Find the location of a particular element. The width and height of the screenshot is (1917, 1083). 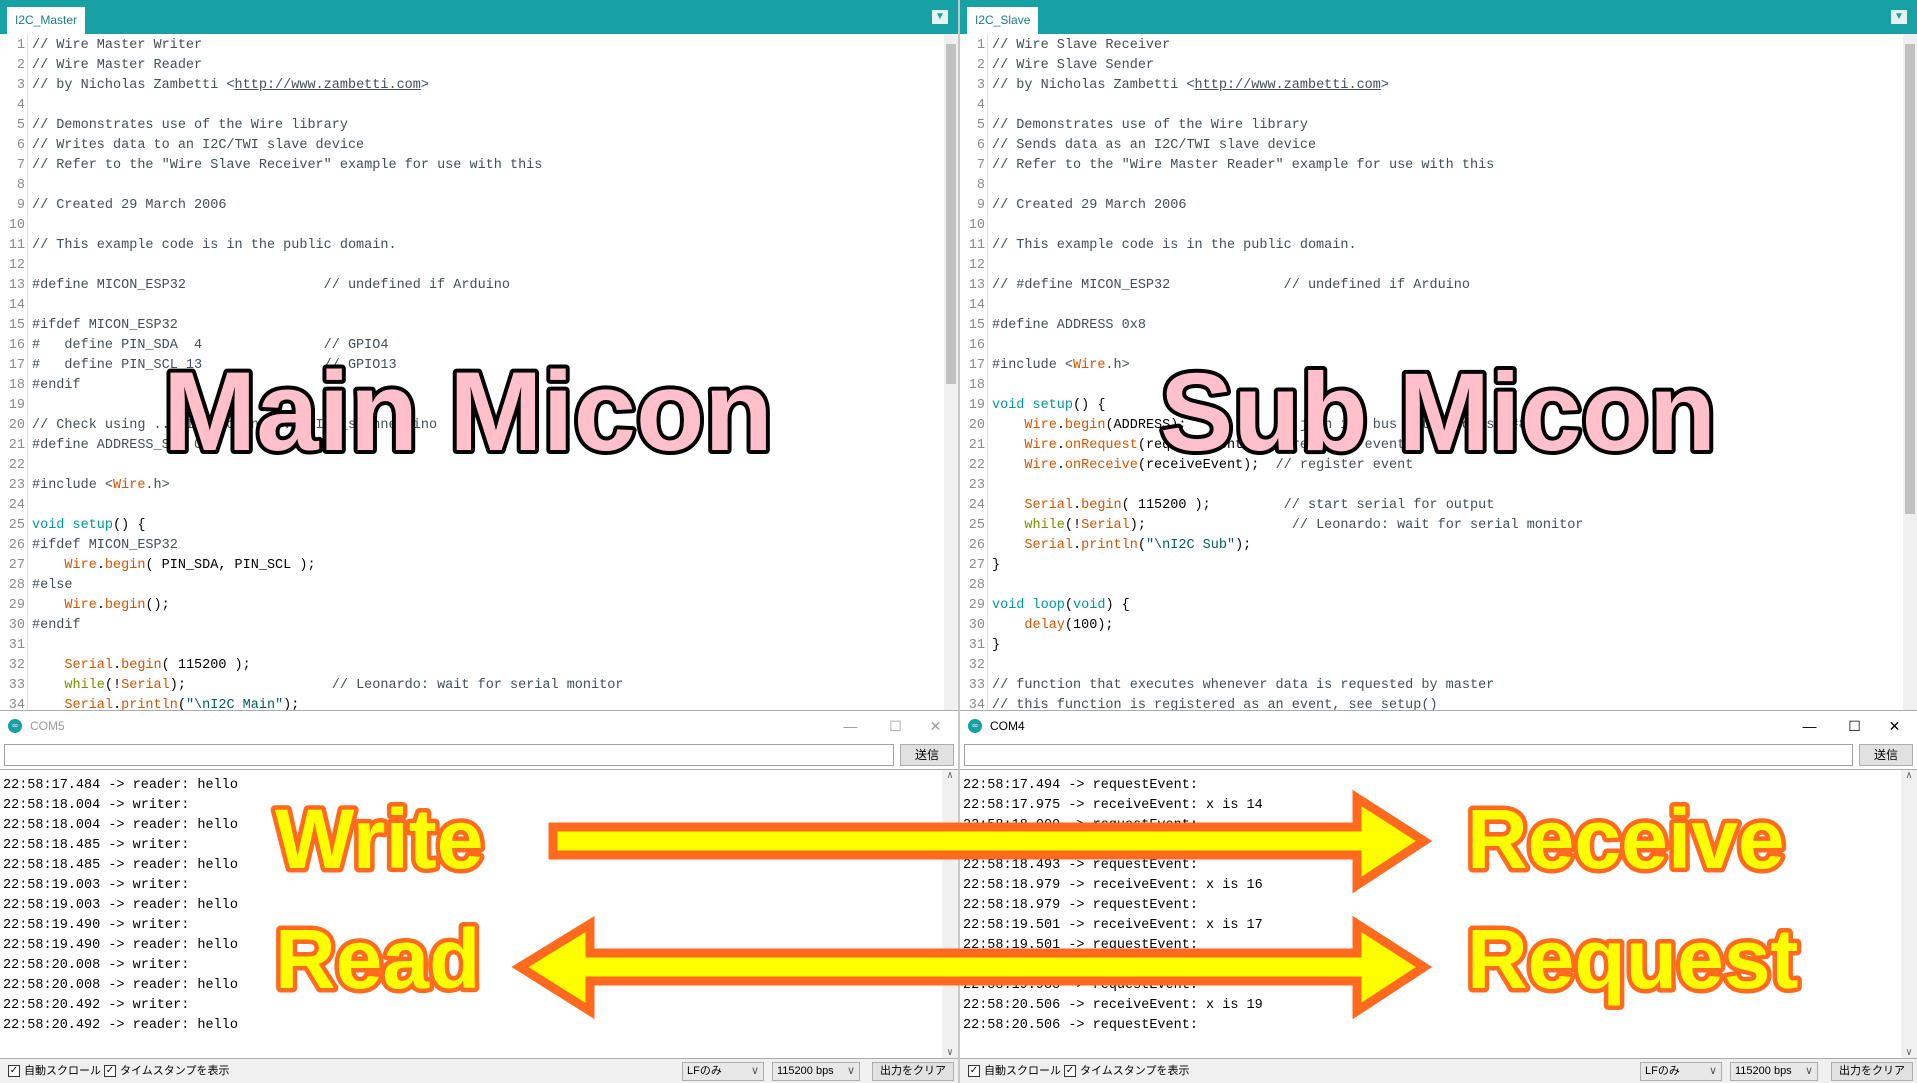

code-line: 8 is located at coordinates (16, 186).